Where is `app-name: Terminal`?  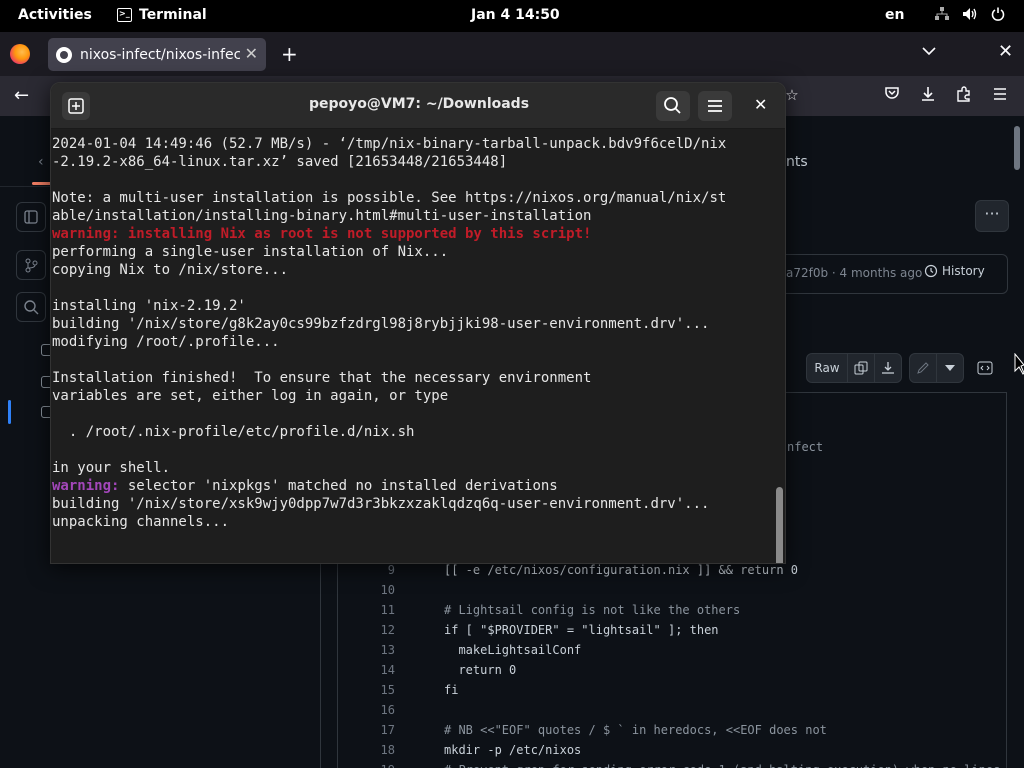
app-name: Terminal is located at coordinates (173, 15).